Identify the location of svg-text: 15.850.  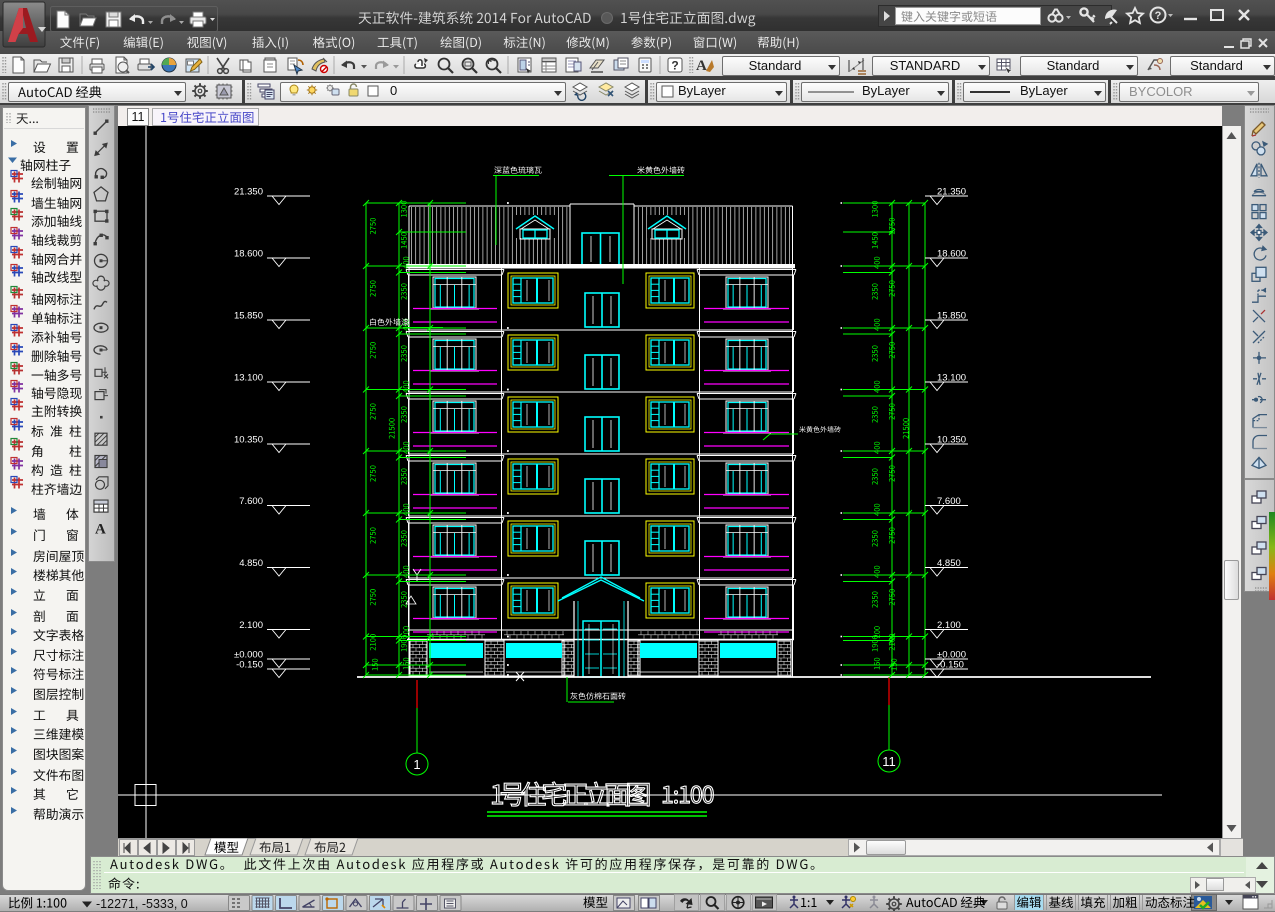
(248, 316).